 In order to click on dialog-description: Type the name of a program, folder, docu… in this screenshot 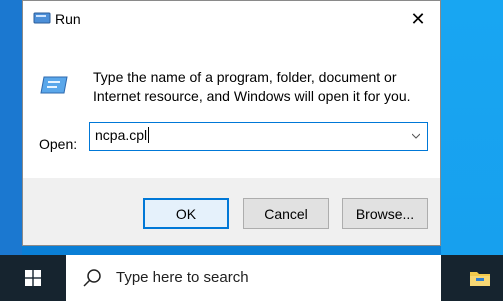, I will do `click(252, 86)`.